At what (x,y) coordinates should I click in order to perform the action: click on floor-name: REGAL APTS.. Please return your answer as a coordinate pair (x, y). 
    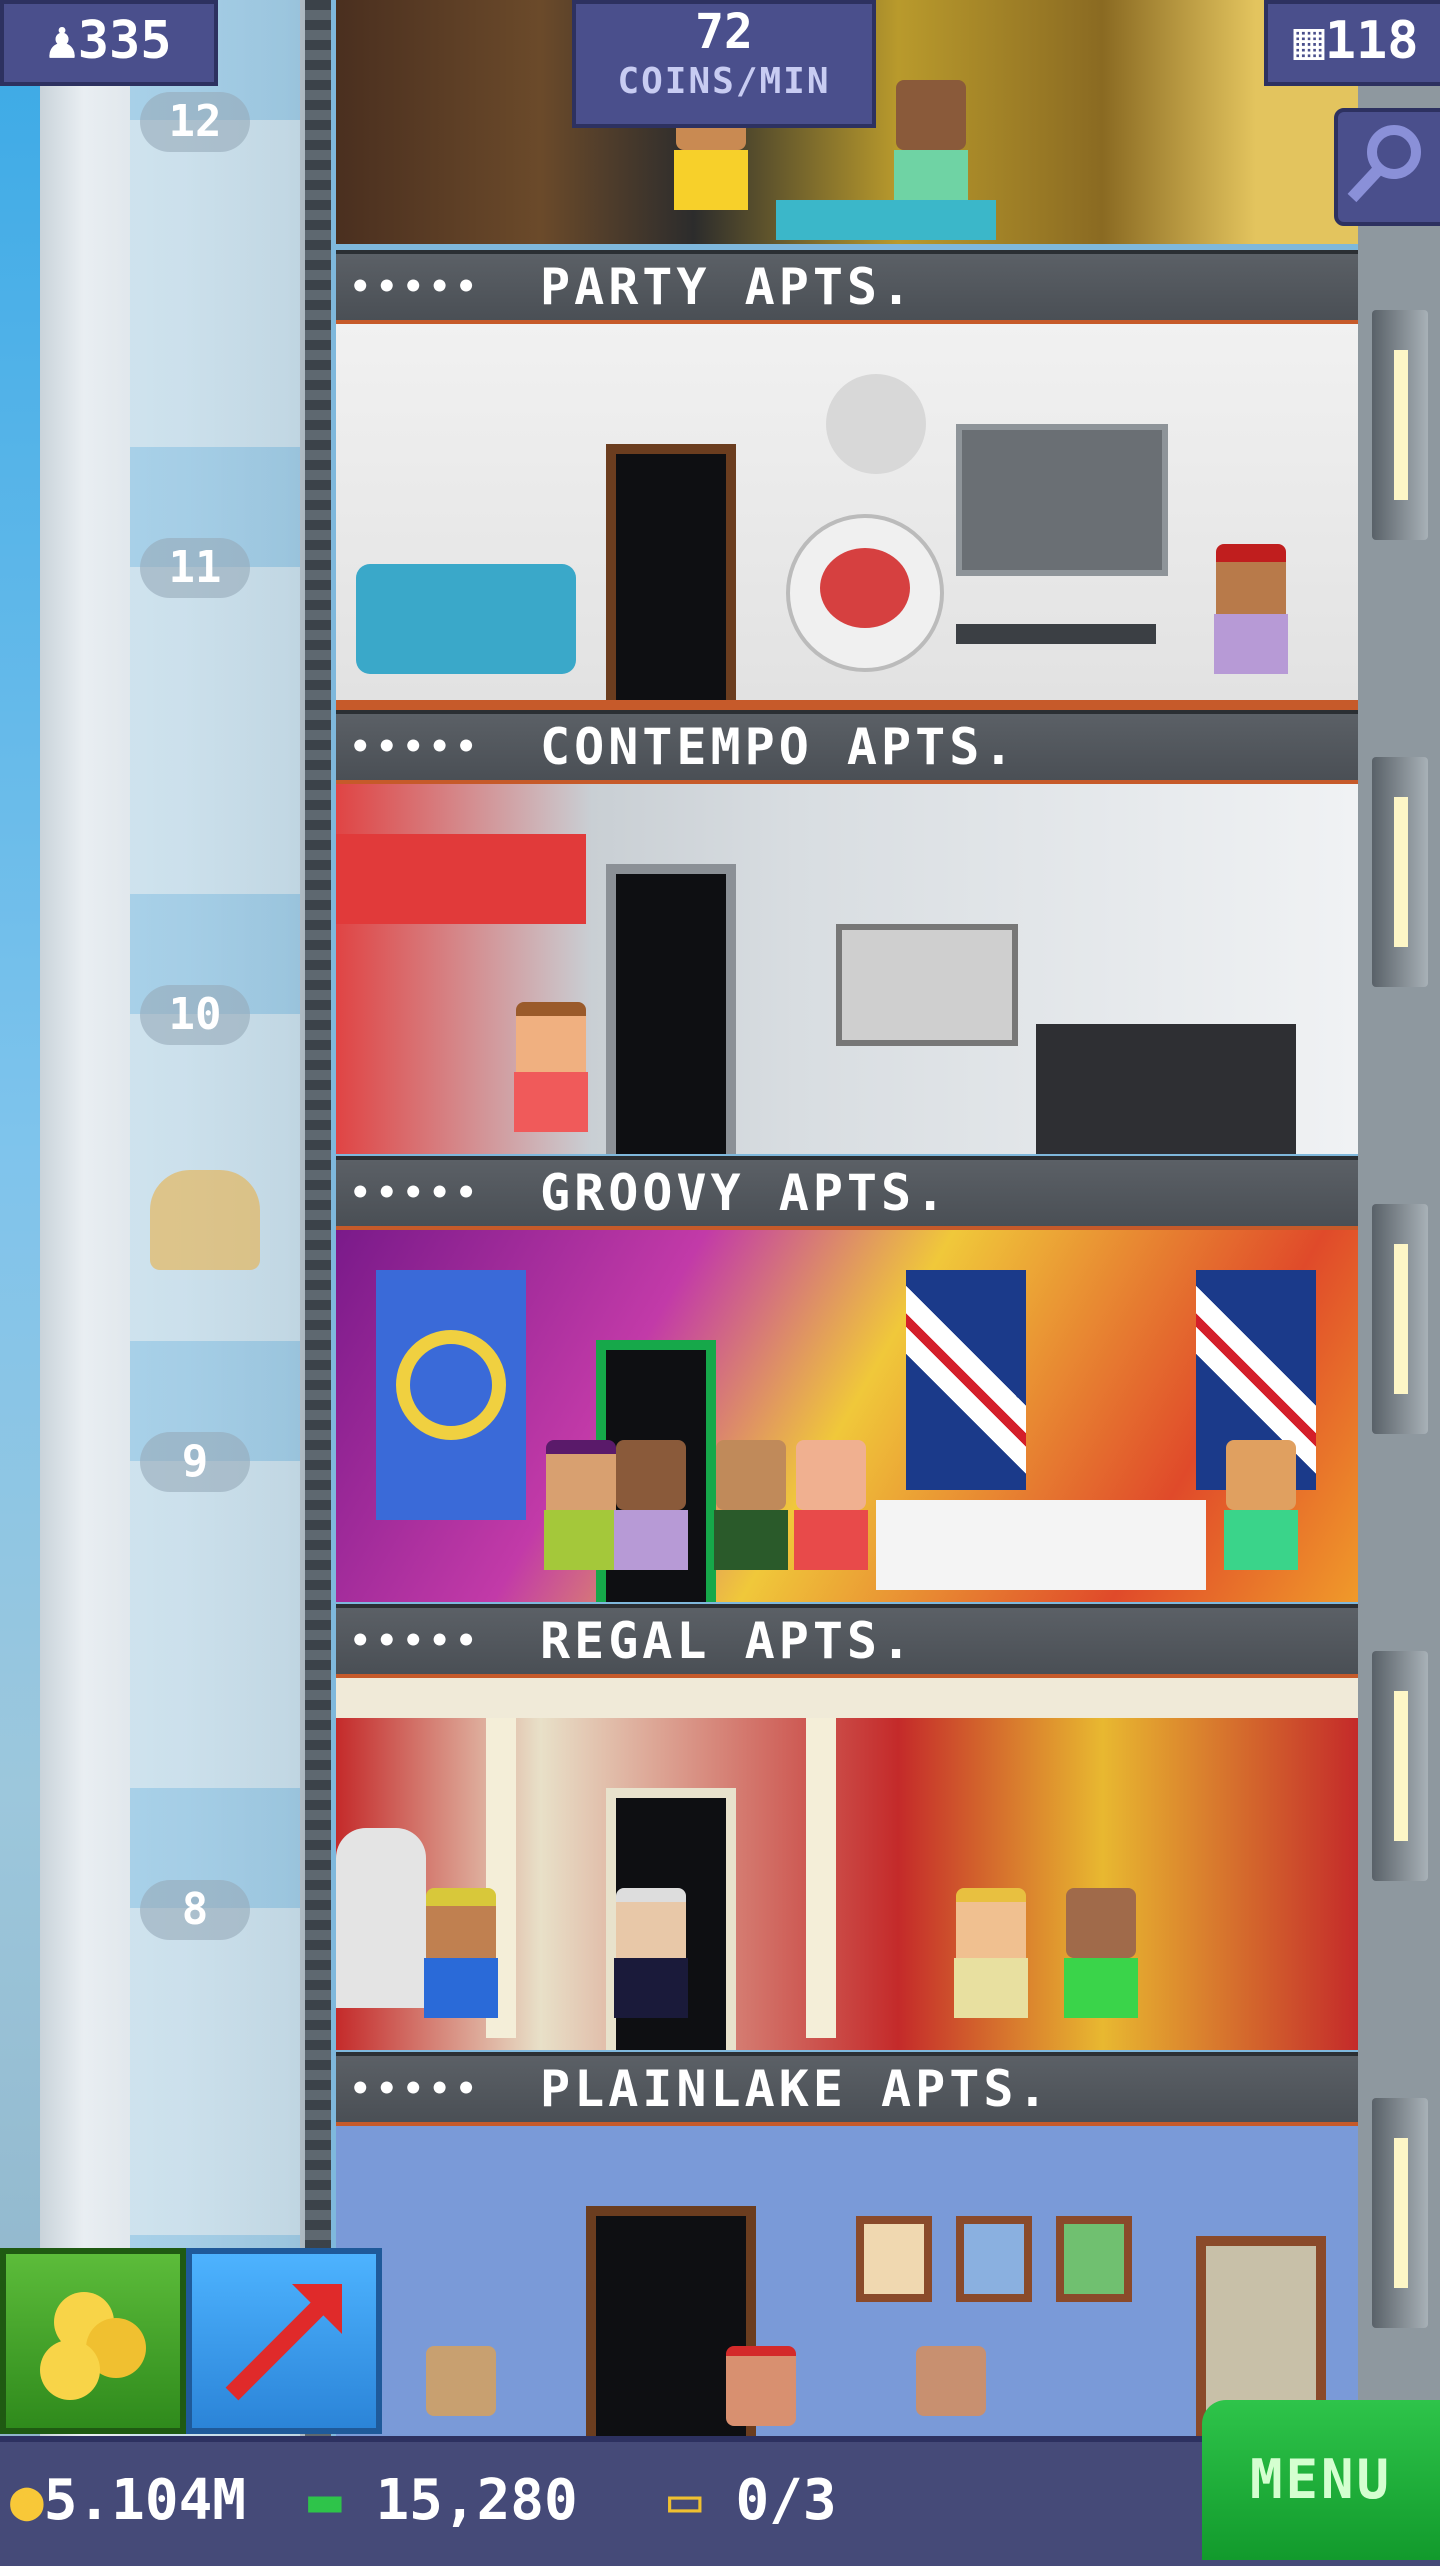
    Looking at the image, I should click on (728, 1641).